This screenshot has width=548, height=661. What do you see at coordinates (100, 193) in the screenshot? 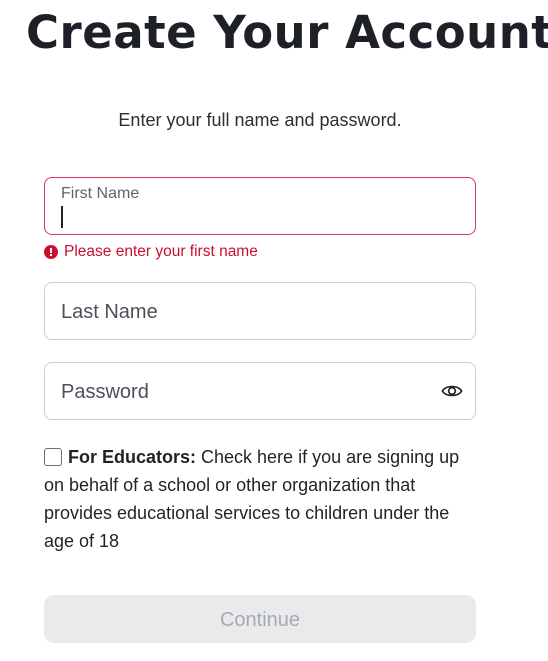
I see `first-name-label: First Name` at bounding box center [100, 193].